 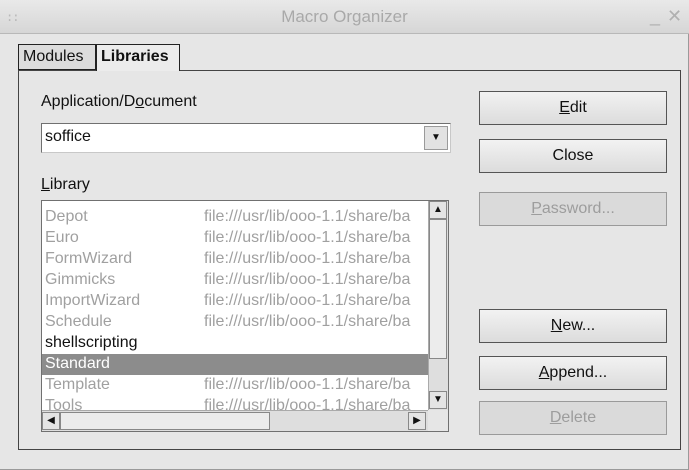 I want to click on list-item: Gimmicks file:///usr/lib/ooo-1.1/share/ba, so click(x=235, y=280).